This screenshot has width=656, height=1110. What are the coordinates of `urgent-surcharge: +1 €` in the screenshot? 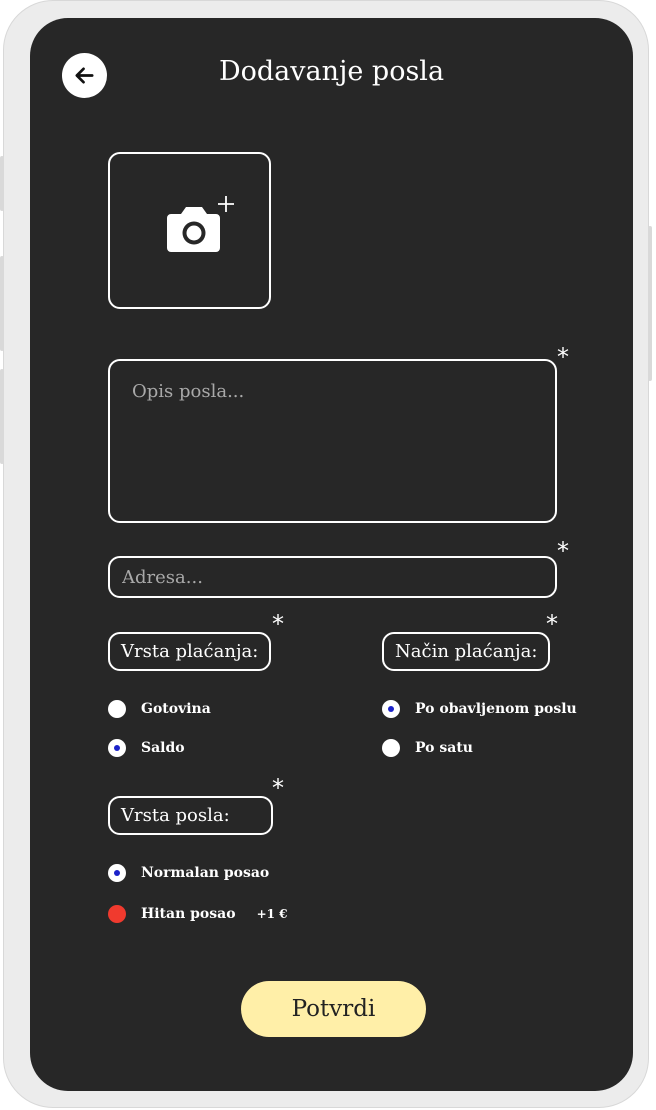 It's located at (272, 914).